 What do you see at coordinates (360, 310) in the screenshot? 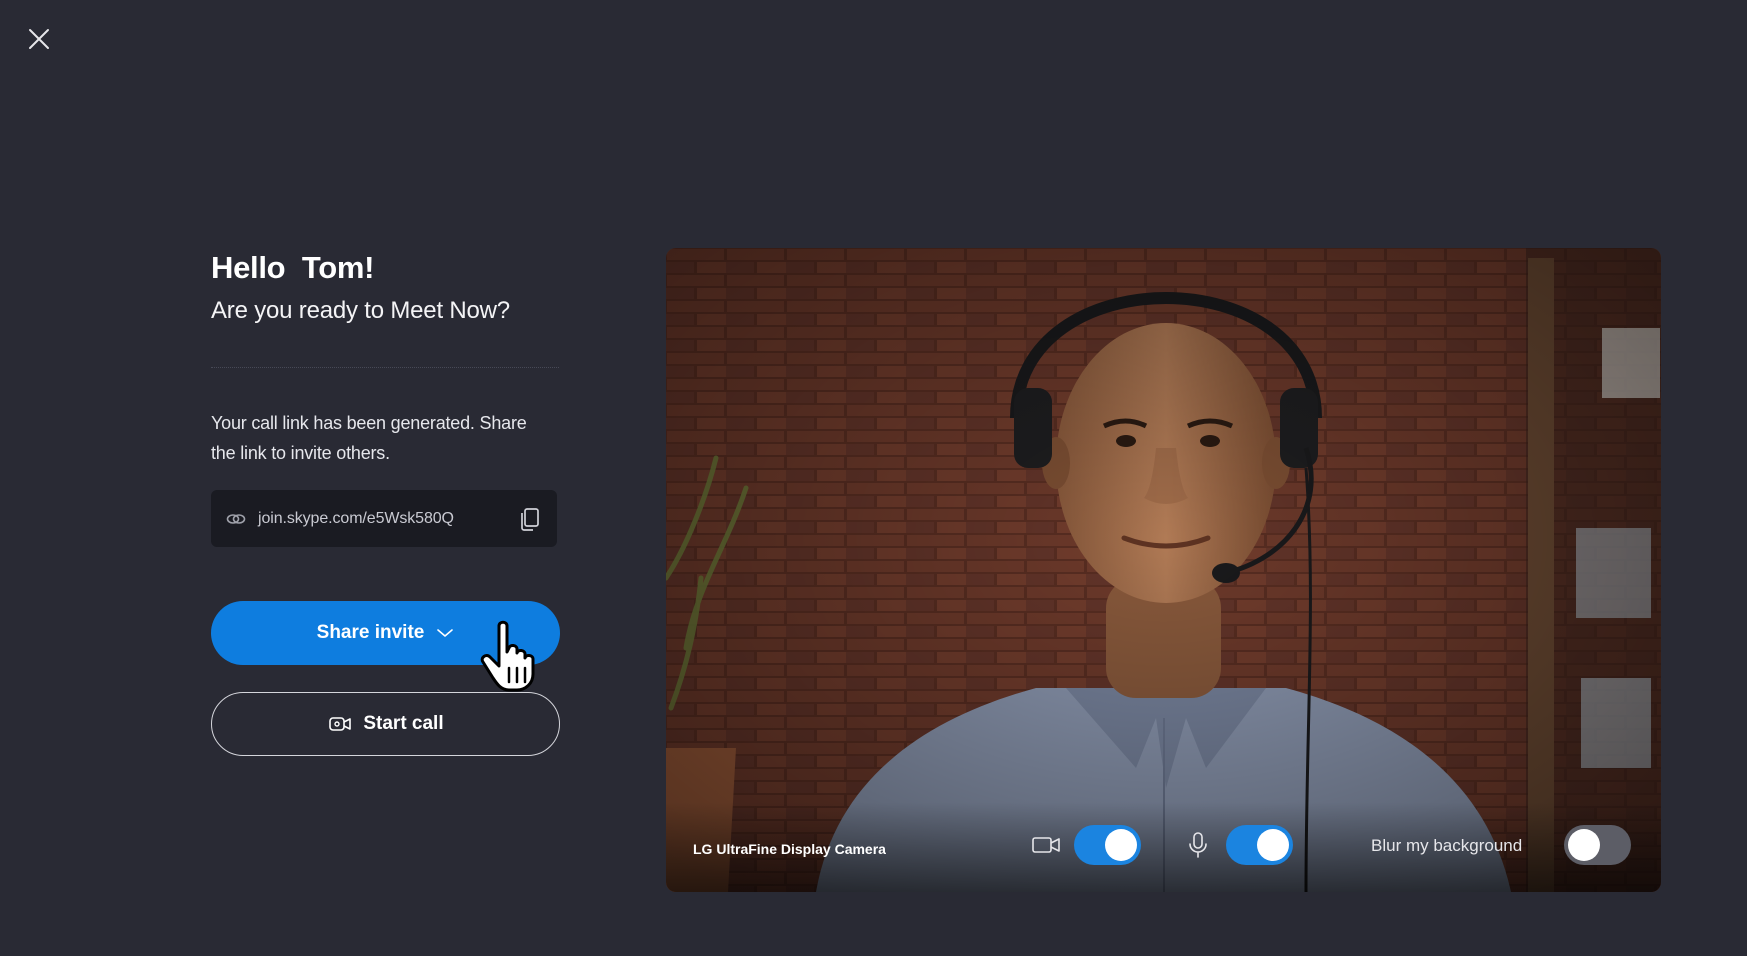
I see `meet-now-subtitle: Are you ready to Meet Now?` at bounding box center [360, 310].